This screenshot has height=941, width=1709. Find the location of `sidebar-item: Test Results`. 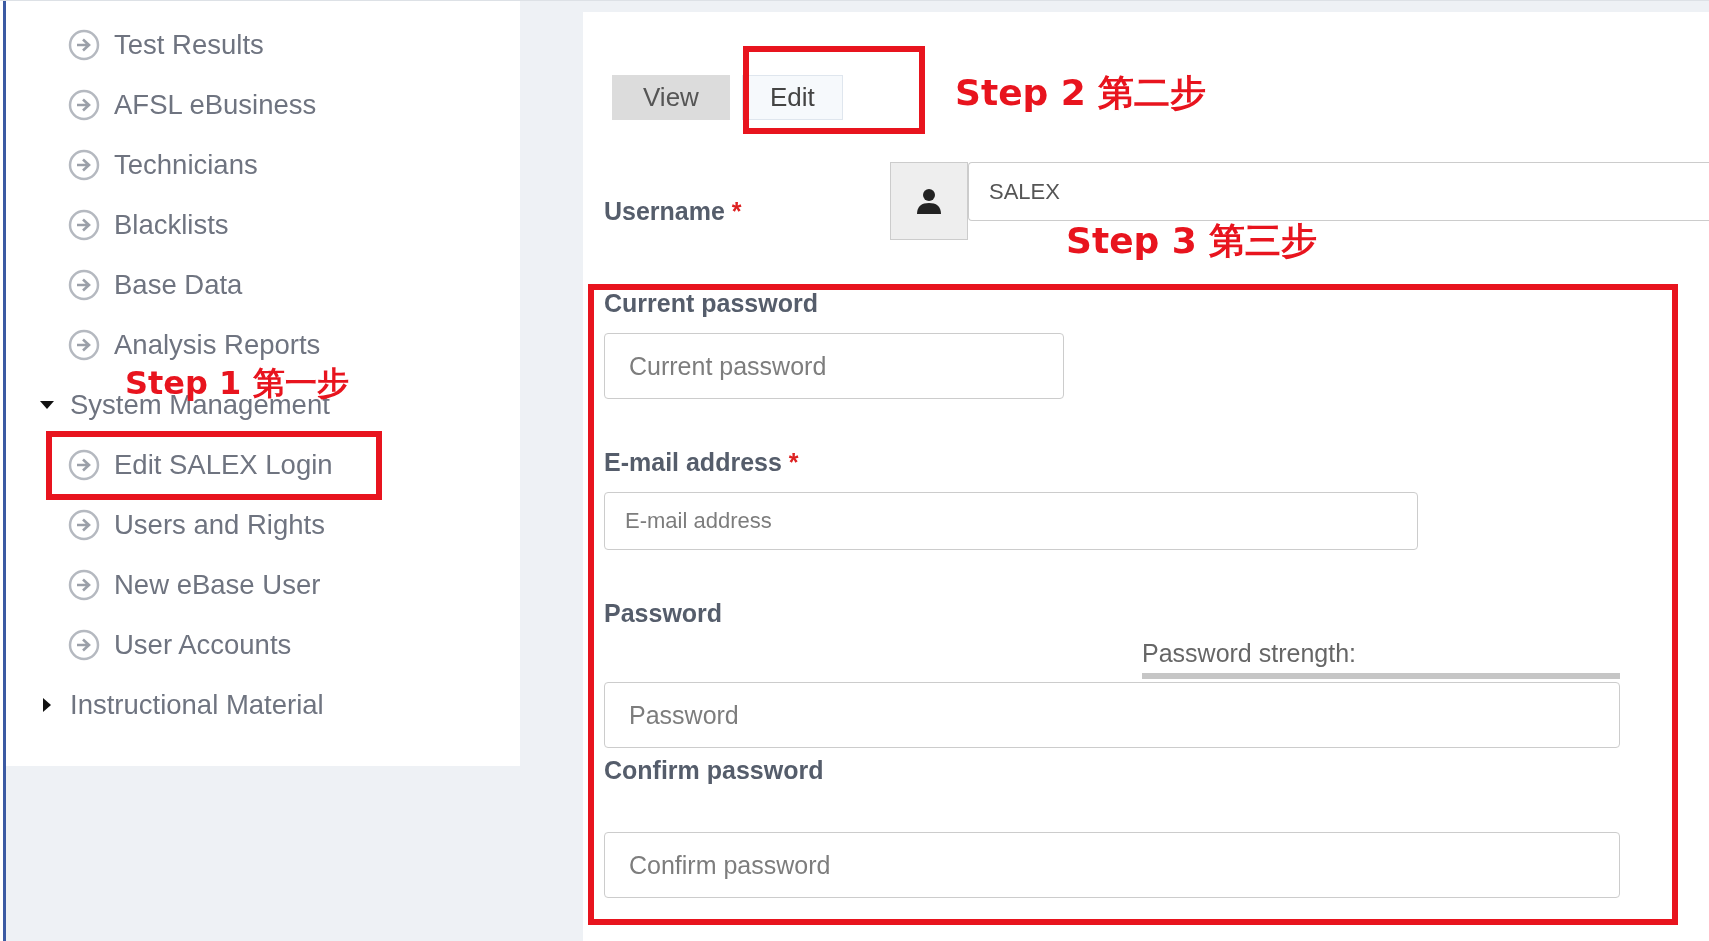

sidebar-item: Test Results is located at coordinates (189, 45).